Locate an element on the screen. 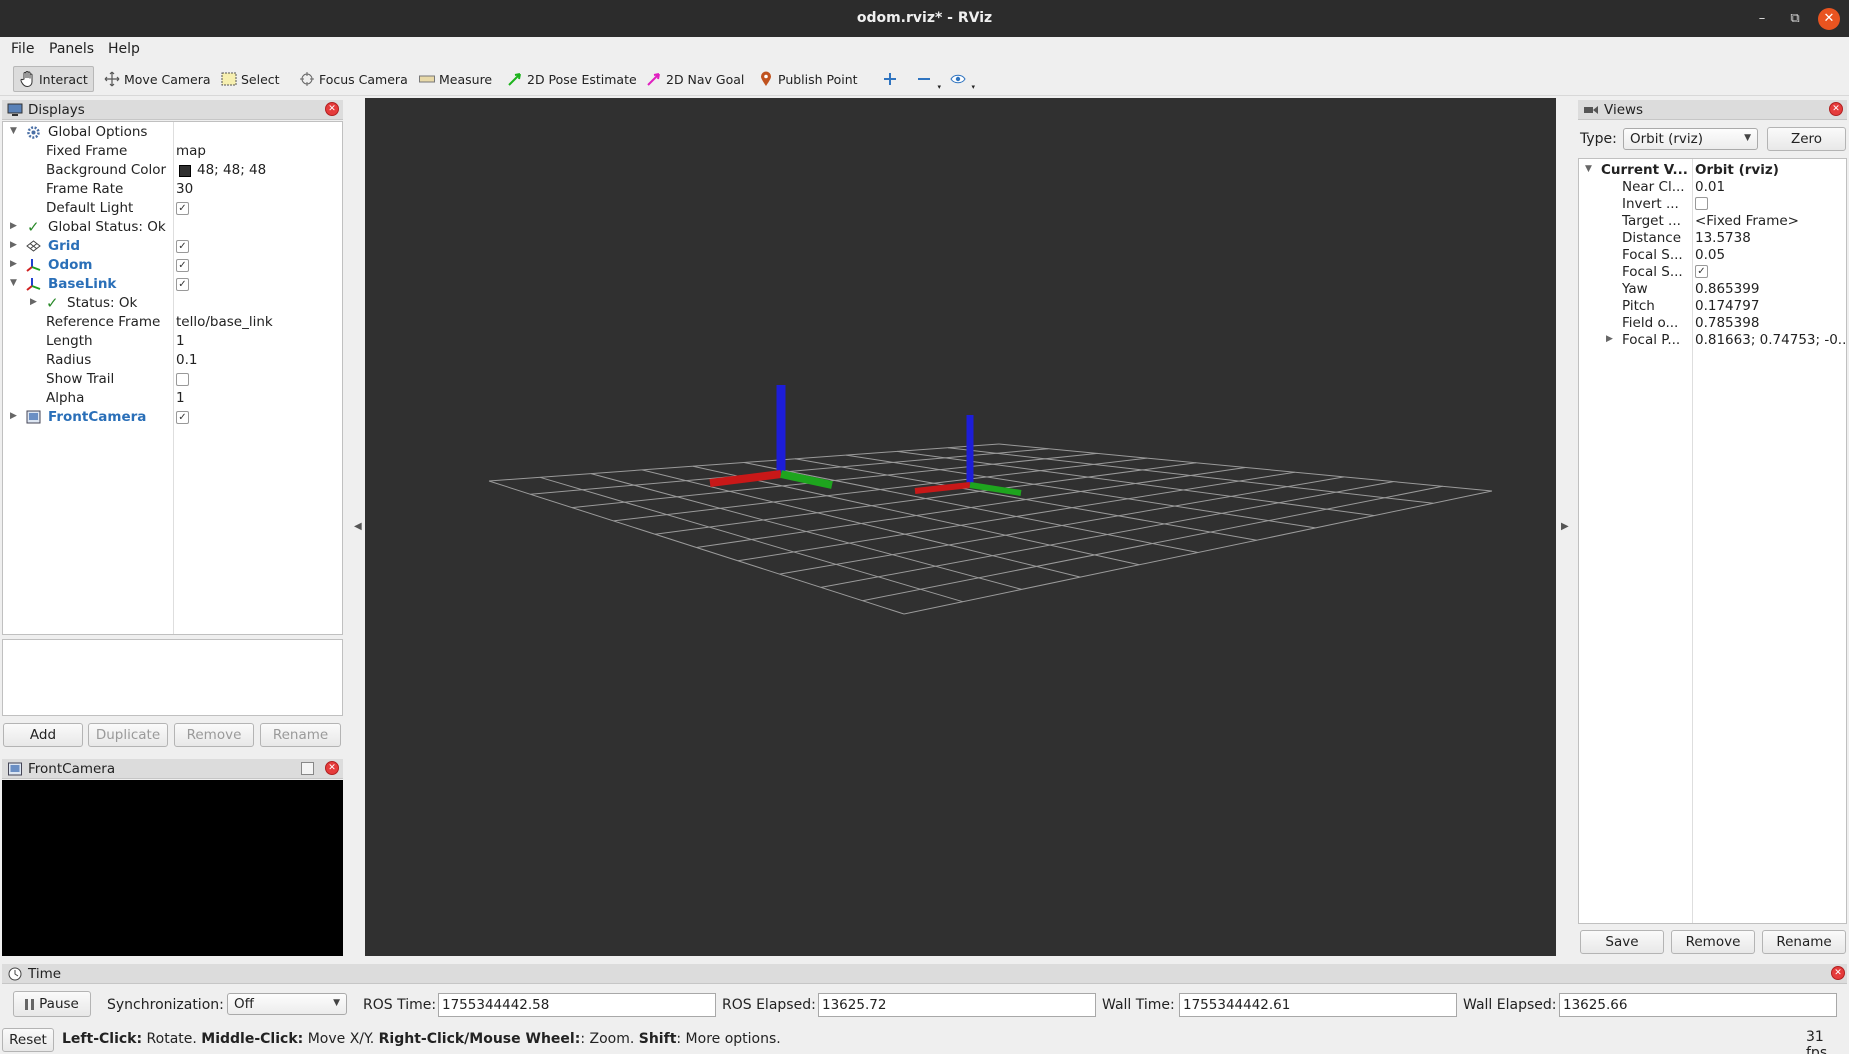 Image resolution: width=1849 pixels, height=1054 pixels. sync-combo: Off ▼ is located at coordinates (287, 1004).